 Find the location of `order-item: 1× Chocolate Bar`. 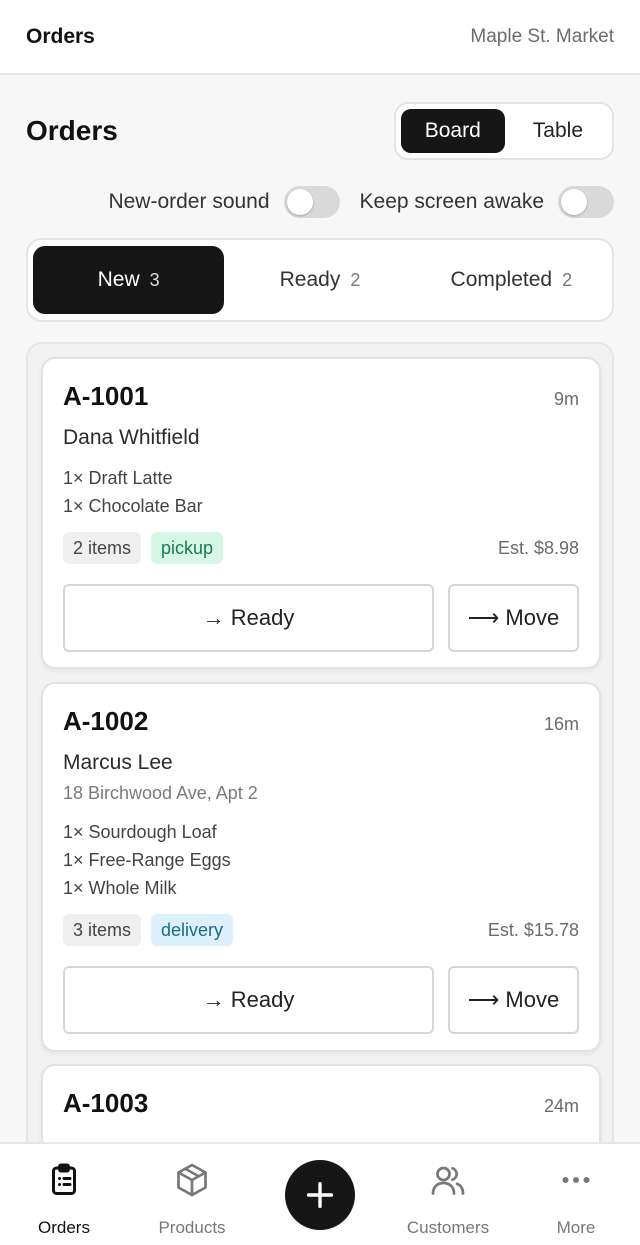

order-item: 1× Chocolate Bar is located at coordinates (133, 506).